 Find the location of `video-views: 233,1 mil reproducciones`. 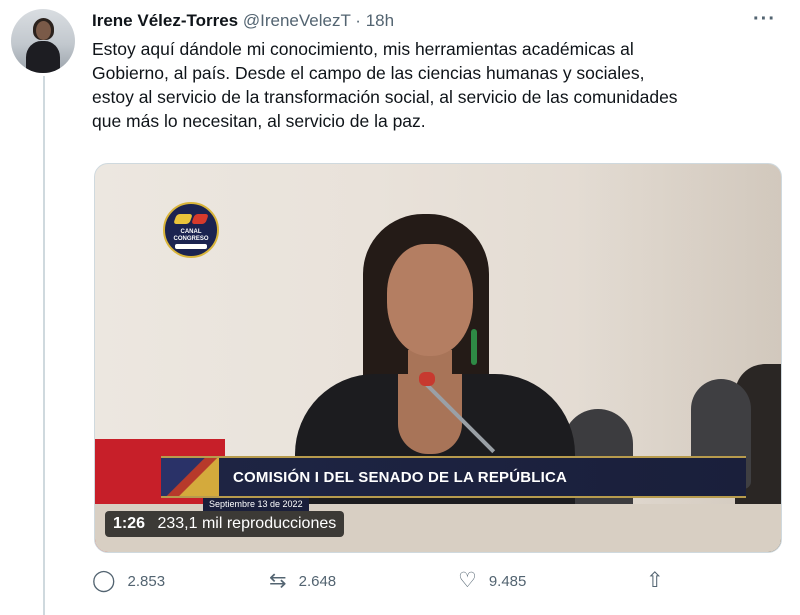

video-views: 233,1 mil reproducciones is located at coordinates (247, 523).